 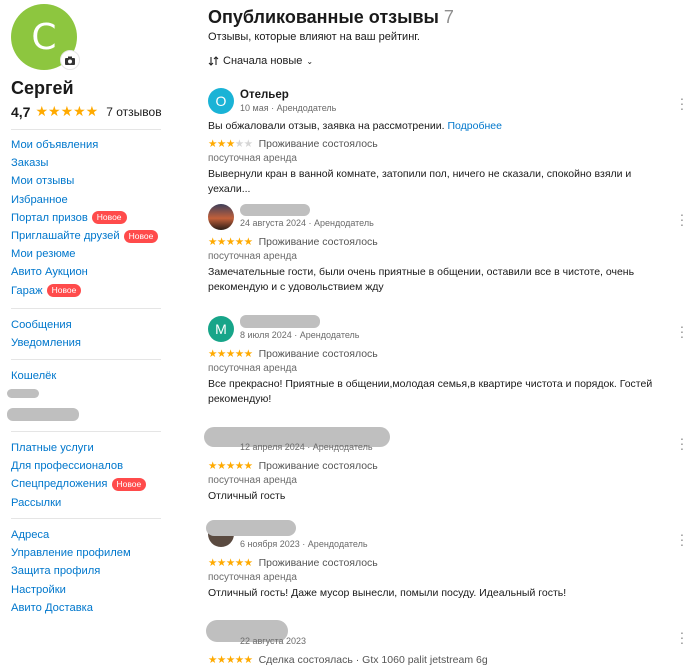 I want to click on review-meta: 8 июля 2024 · Арендодатель, so click(x=300, y=335).